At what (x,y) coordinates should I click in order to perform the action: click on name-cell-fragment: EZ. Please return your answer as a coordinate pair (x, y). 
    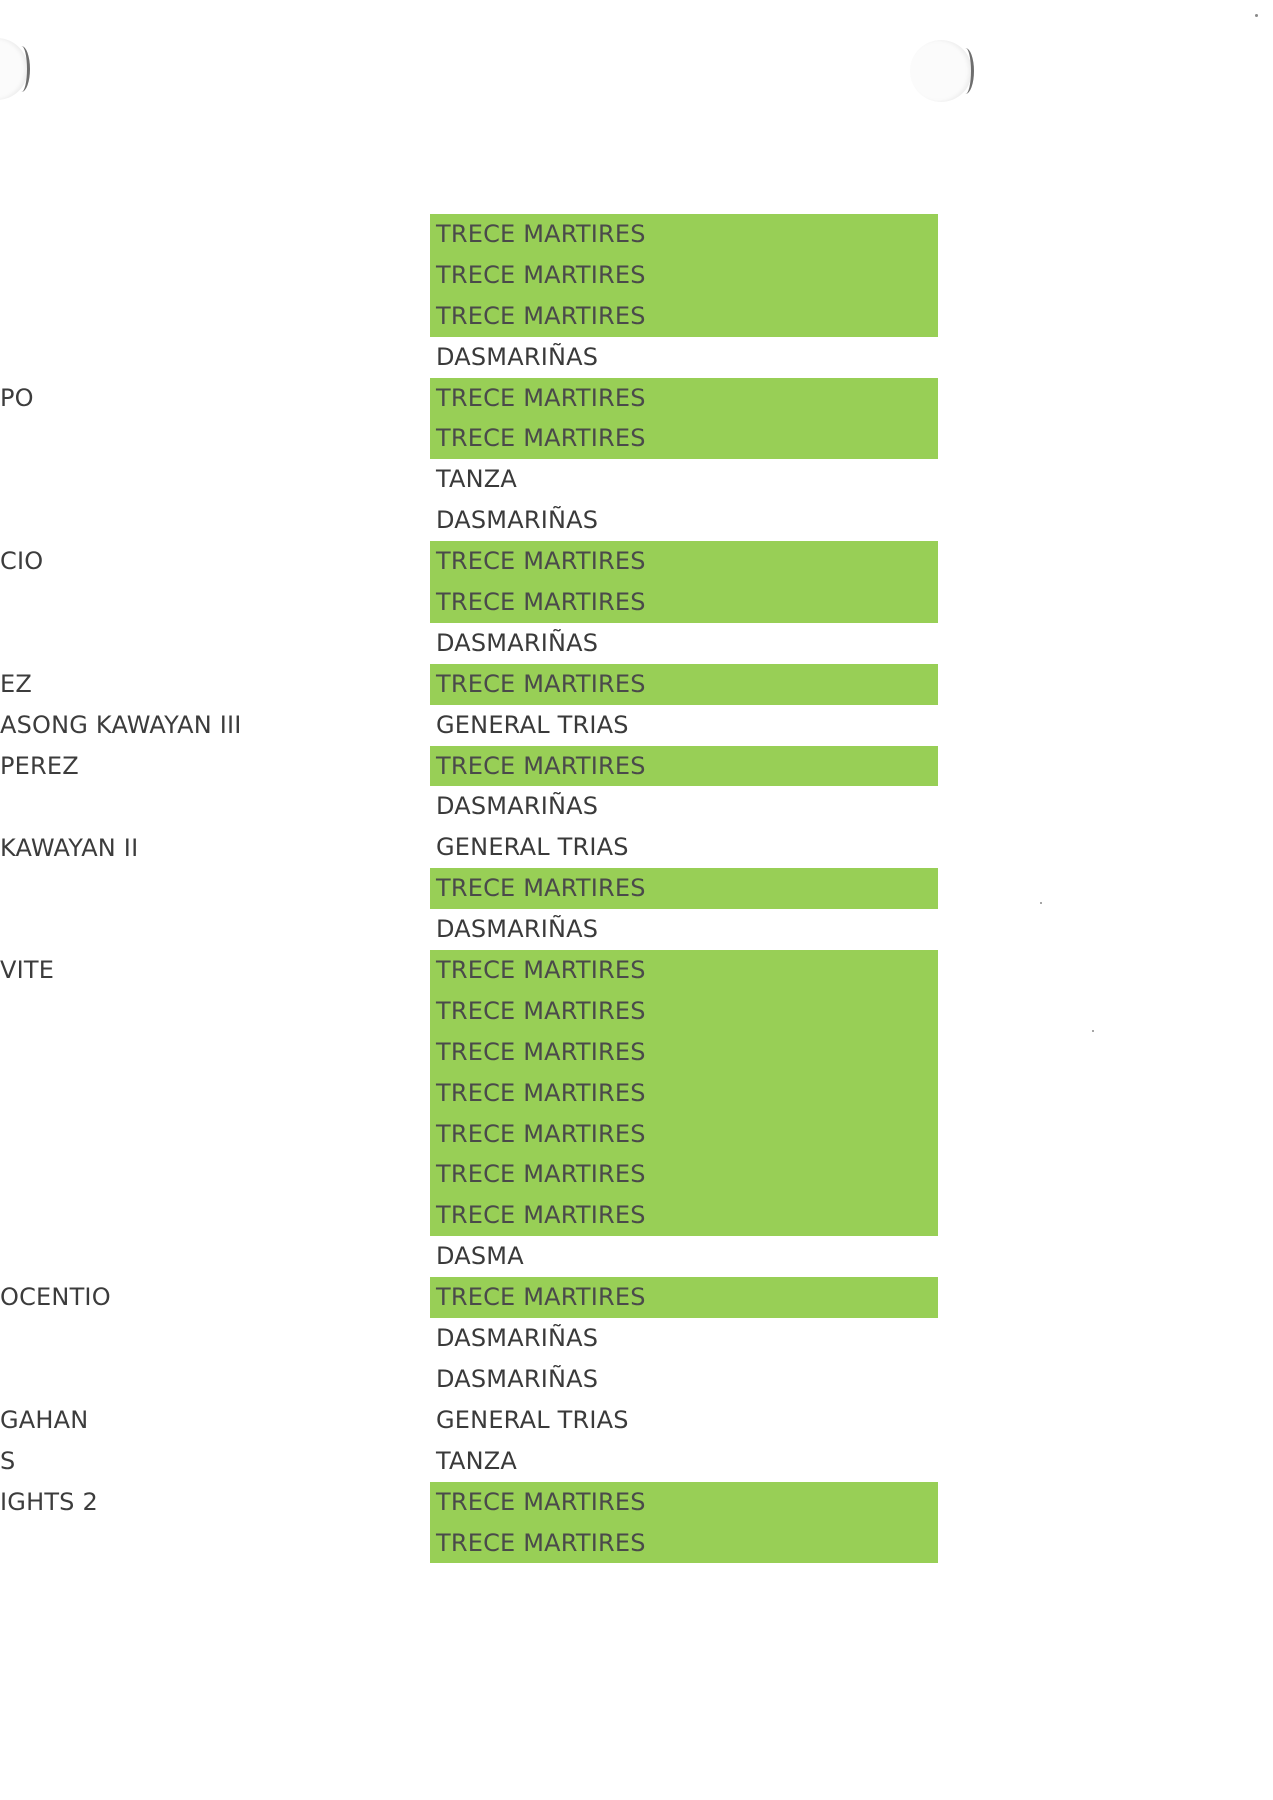
    Looking at the image, I should click on (16, 683).